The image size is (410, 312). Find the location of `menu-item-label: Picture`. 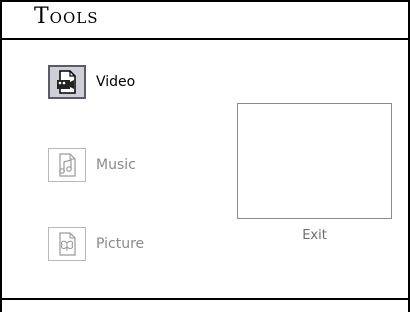

menu-item-label: Picture is located at coordinates (120, 244).